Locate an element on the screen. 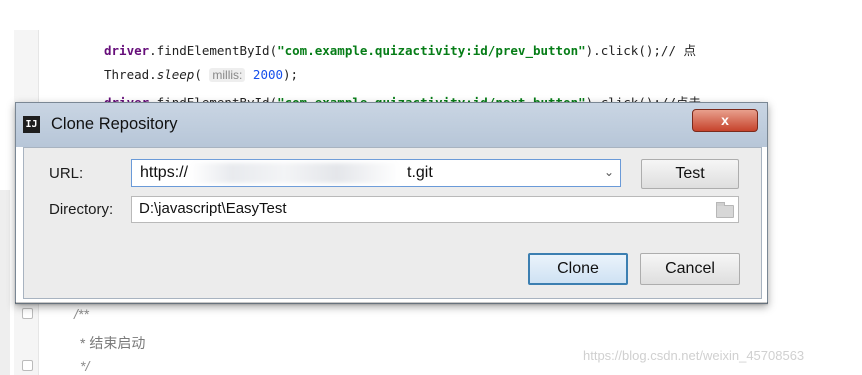  url-label: URL: is located at coordinates (66, 173).